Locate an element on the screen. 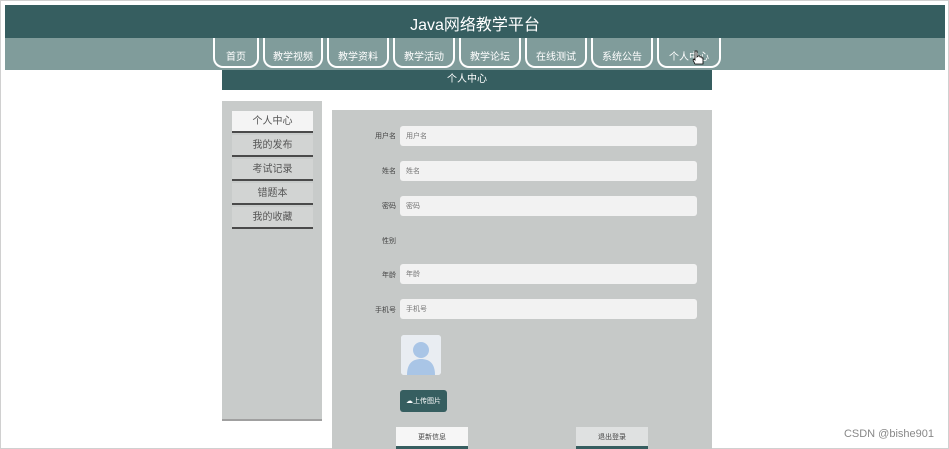 This screenshot has width=949, height=449. cloud-upload-icon: ☁ is located at coordinates (409, 401).